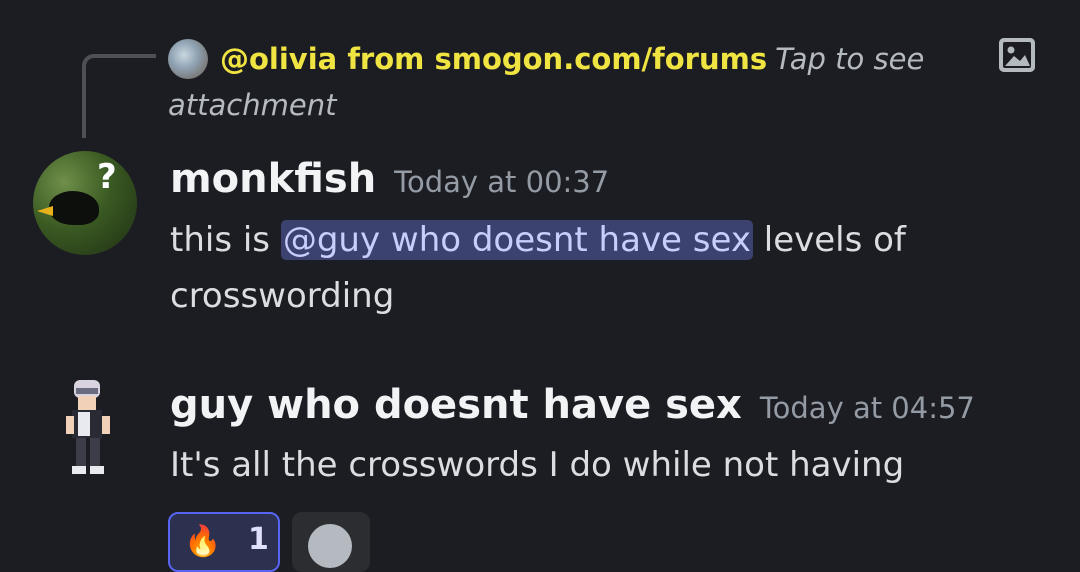 The height and width of the screenshot is (572, 1080). Describe the element at coordinates (1017, 55) in the screenshot. I see `image-icon` at that location.